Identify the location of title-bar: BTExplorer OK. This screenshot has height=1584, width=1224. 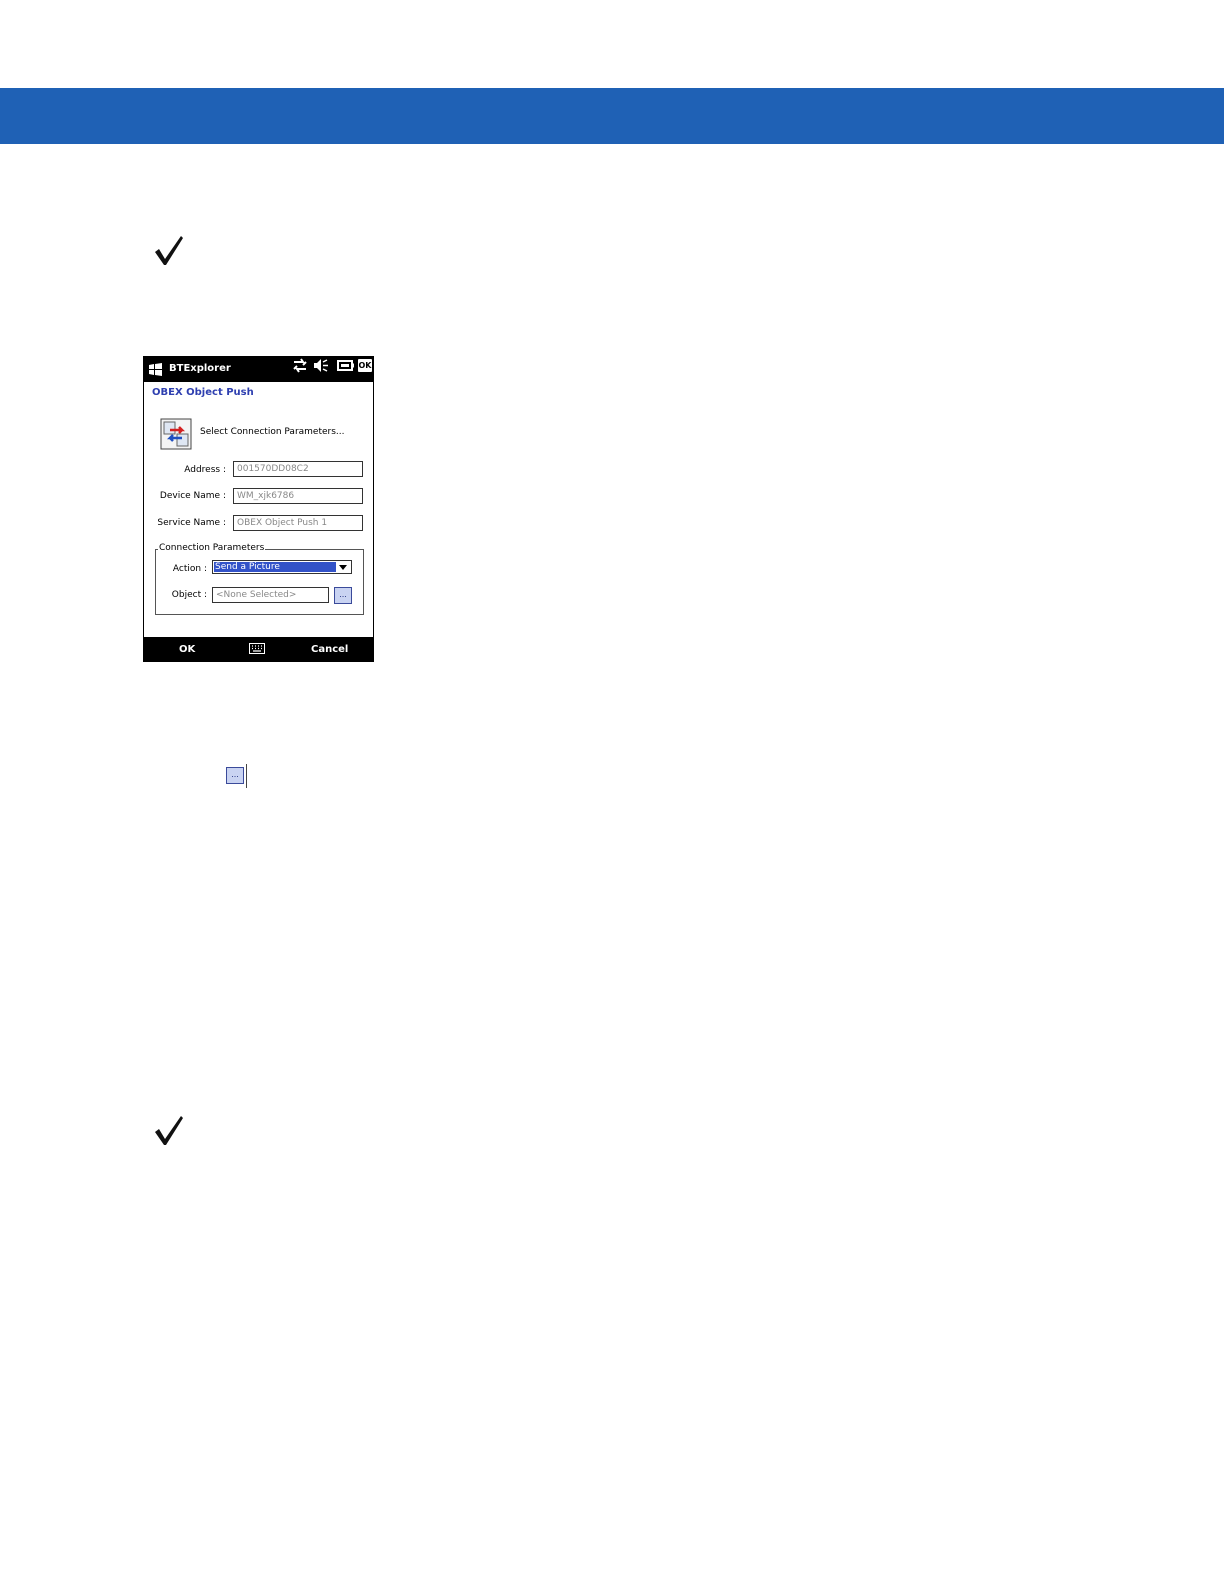
(258, 369).